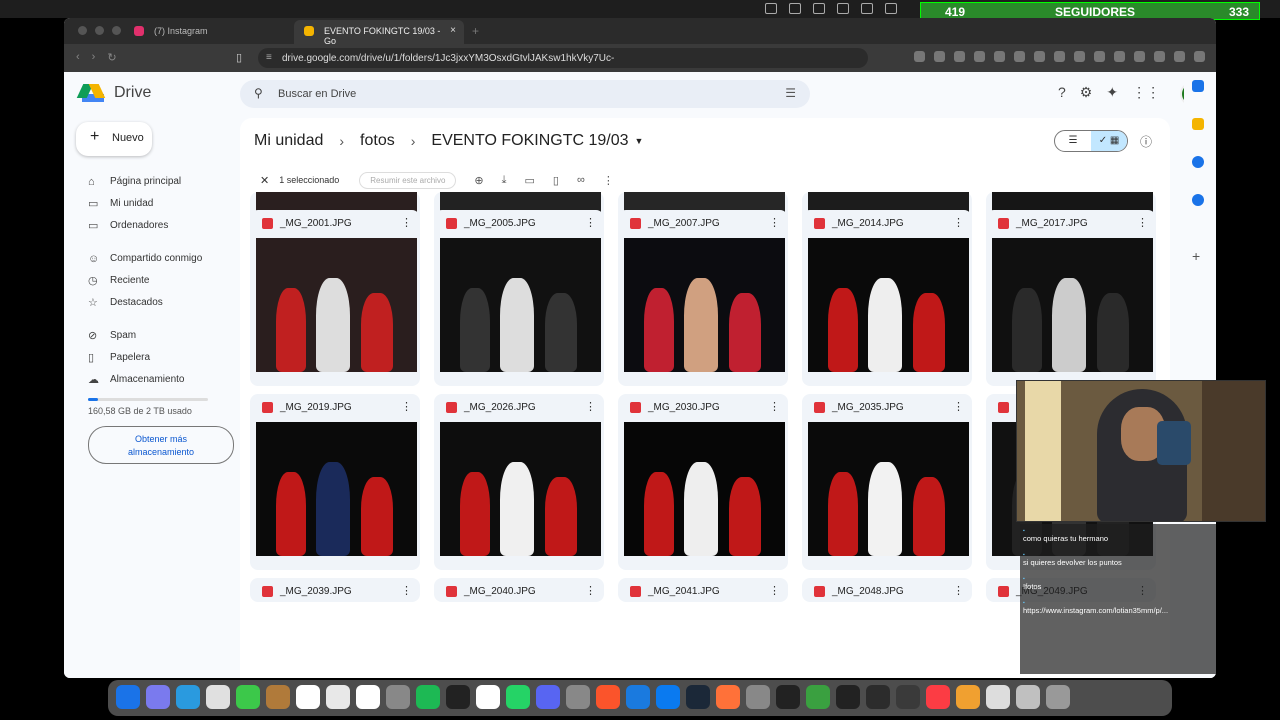  Describe the element at coordinates (1062, 92) in the screenshot. I see `help-icon: ?` at that location.